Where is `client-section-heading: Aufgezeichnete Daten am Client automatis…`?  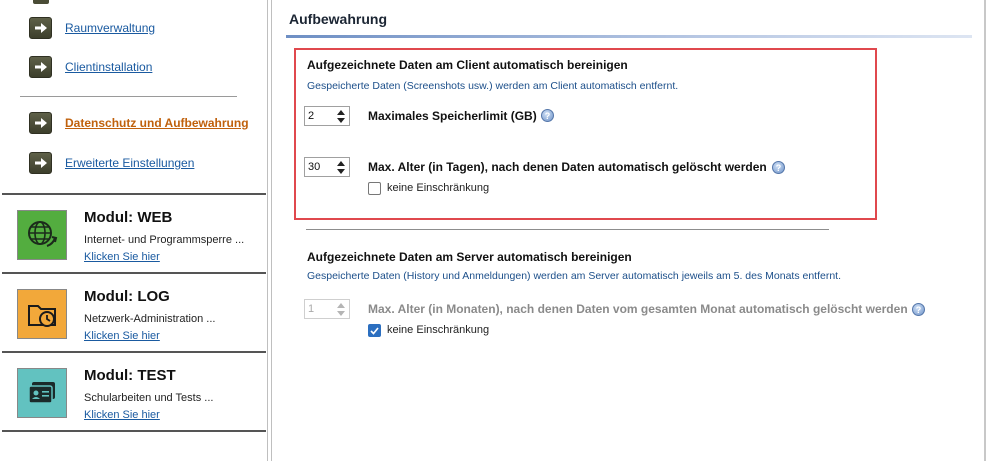
client-section-heading: Aufgezeichnete Daten am Client automatis… is located at coordinates (467, 65).